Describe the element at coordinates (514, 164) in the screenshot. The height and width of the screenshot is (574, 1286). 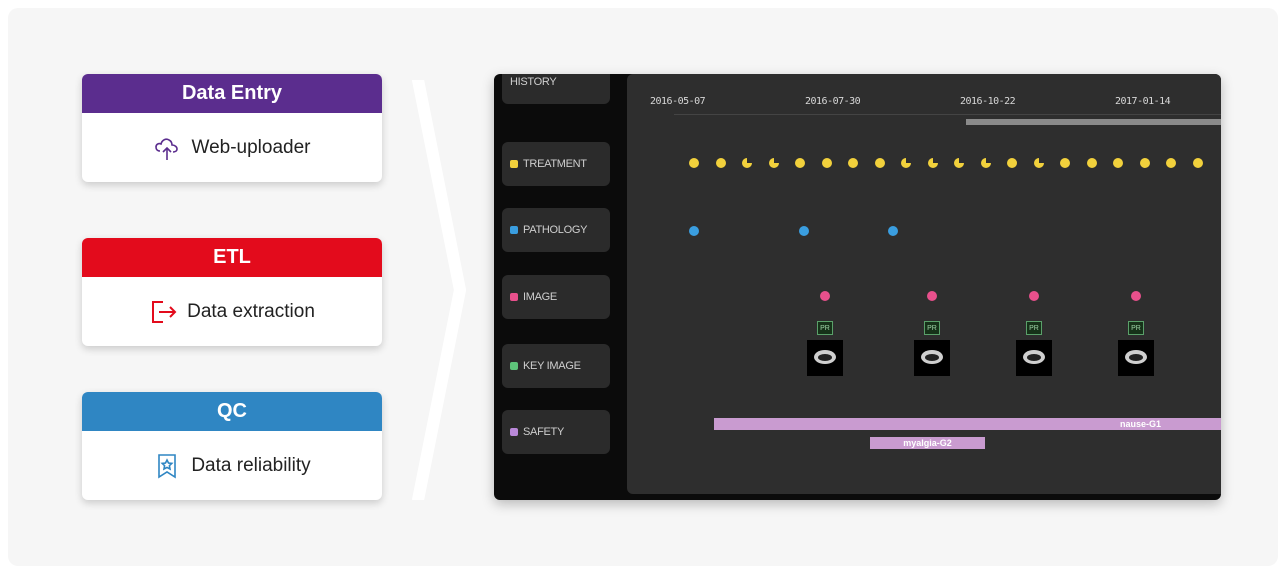
I see `pencil-icon` at that location.